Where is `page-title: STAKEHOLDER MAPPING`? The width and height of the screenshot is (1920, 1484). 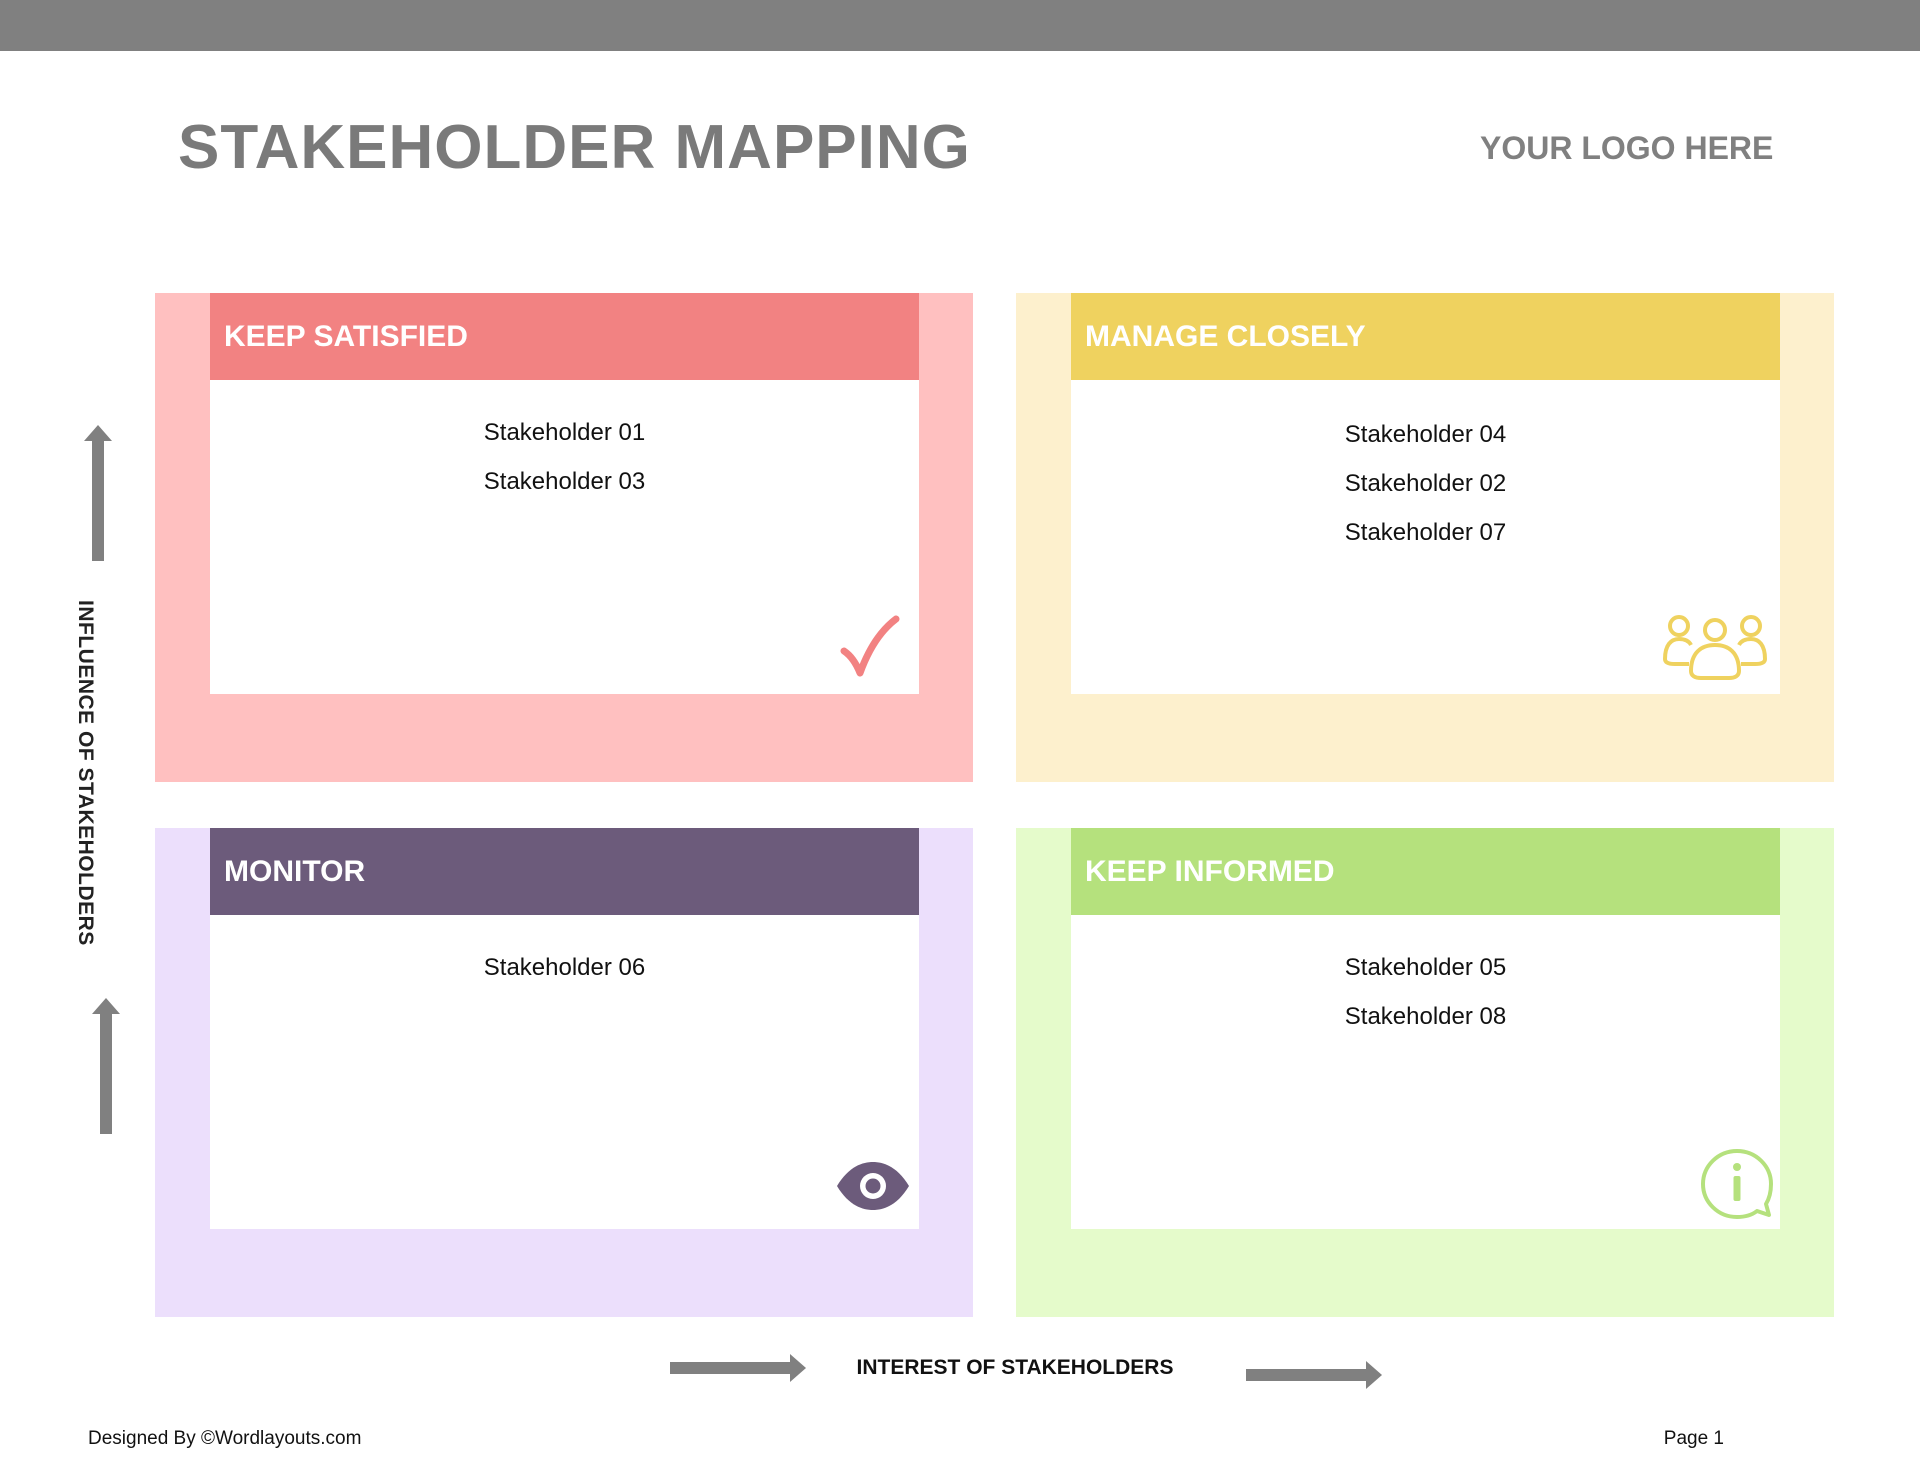 page-title: STAKEHOLDER MAPPING is located at coordinates (574, 147).